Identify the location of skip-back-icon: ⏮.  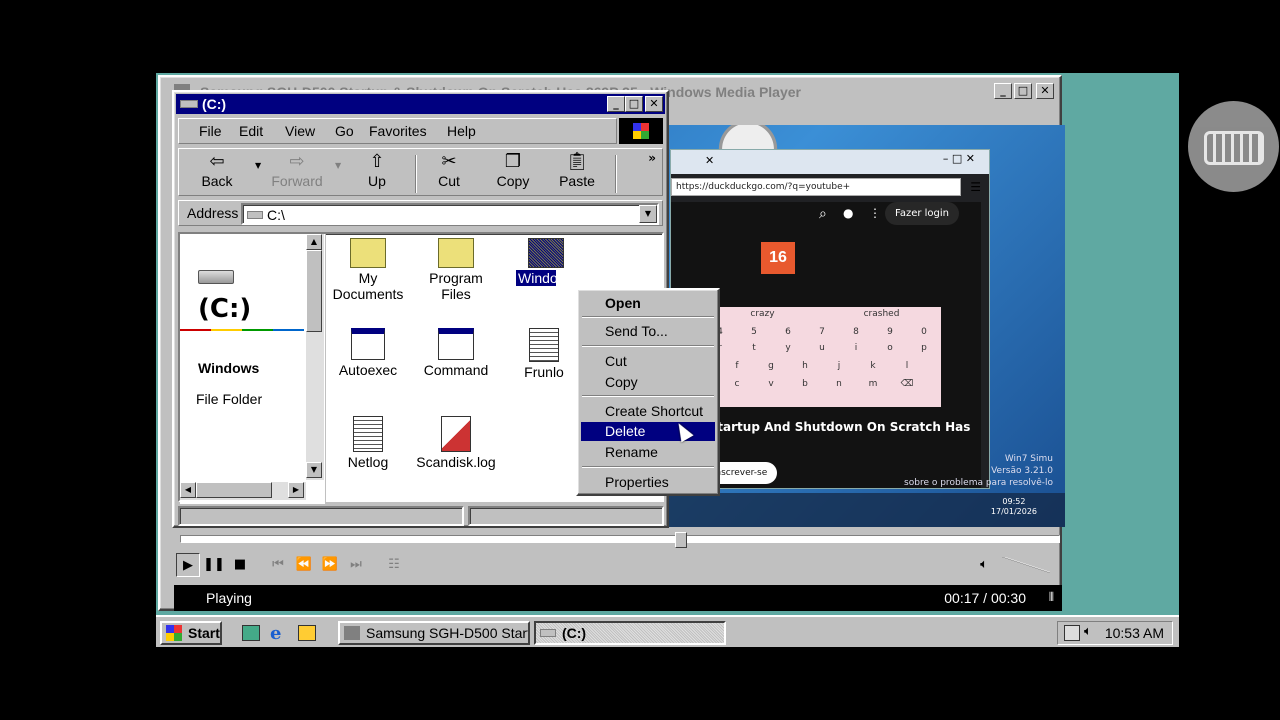
(278, 565).